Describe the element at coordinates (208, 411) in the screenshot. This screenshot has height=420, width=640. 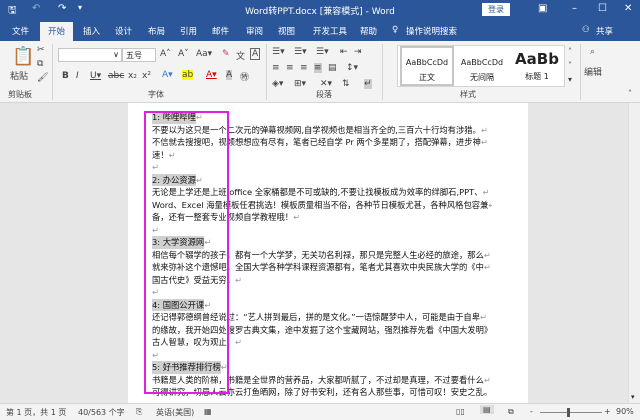
I see `macro-icon: ▦` at that location.